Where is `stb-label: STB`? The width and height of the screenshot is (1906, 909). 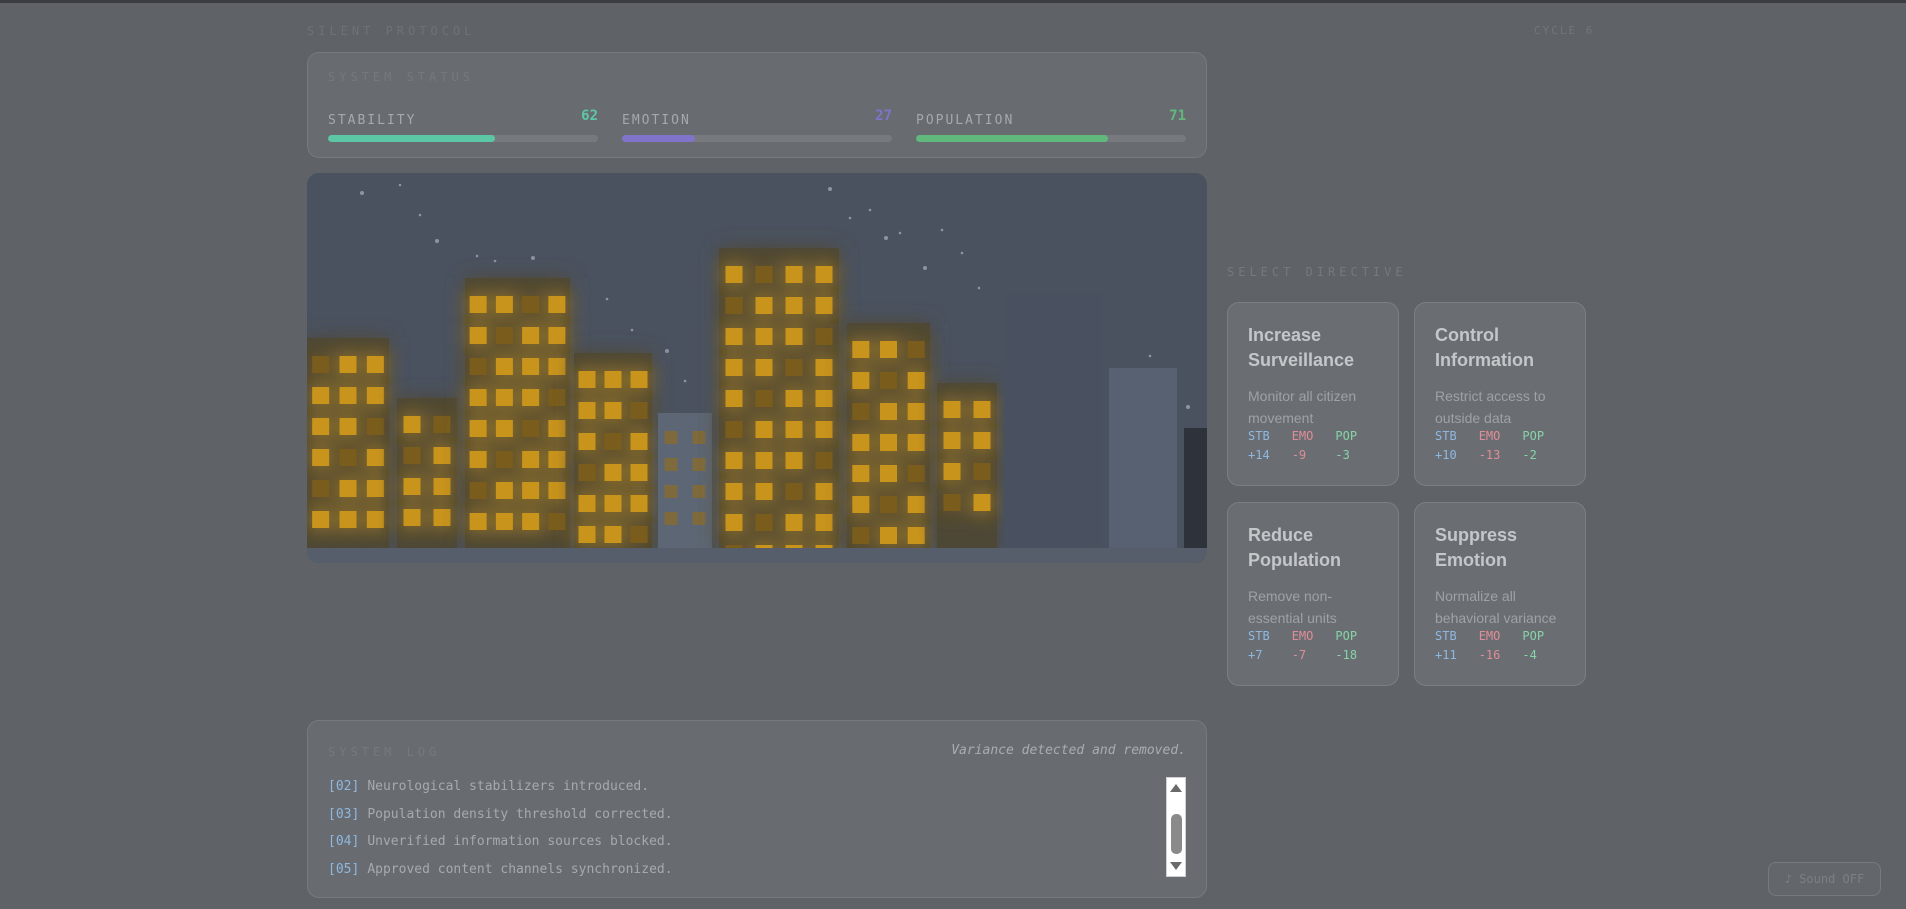 stb-label: STB is located at coordinates (1446, 436).